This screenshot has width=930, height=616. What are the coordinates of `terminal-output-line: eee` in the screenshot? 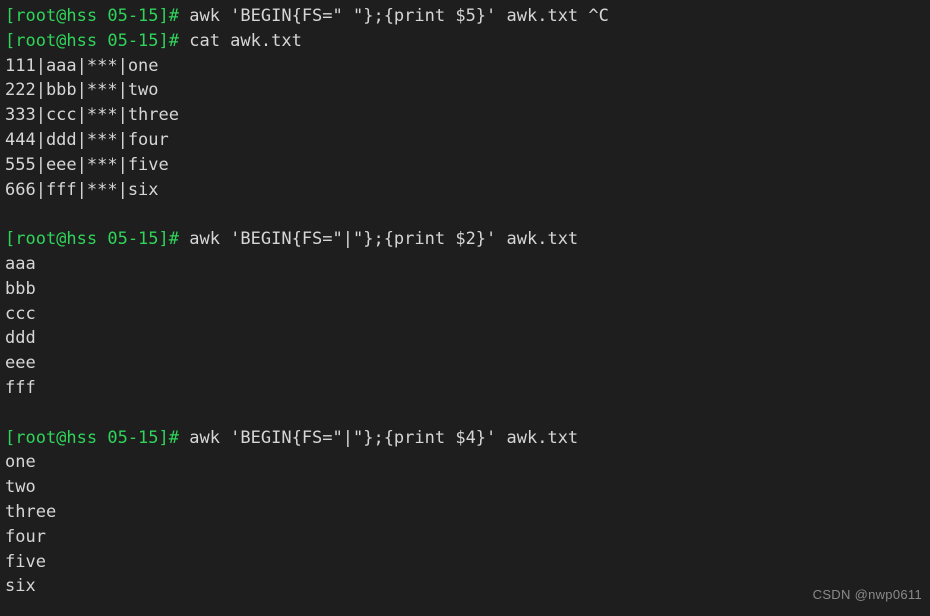 It's located at (467, 363).